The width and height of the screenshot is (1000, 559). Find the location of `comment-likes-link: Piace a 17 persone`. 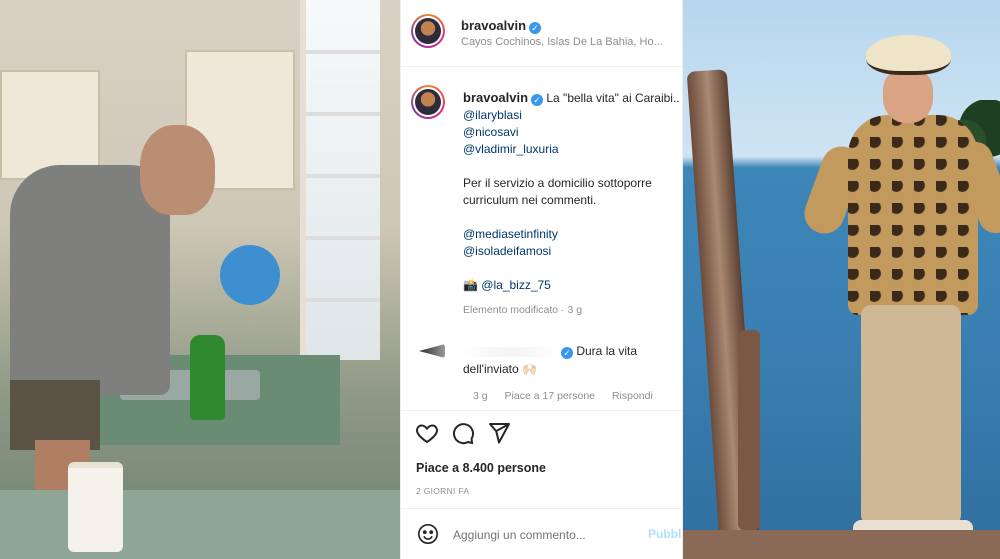

comment-likes-link: Piace a 17 persone is located at coordinates (550, 396).